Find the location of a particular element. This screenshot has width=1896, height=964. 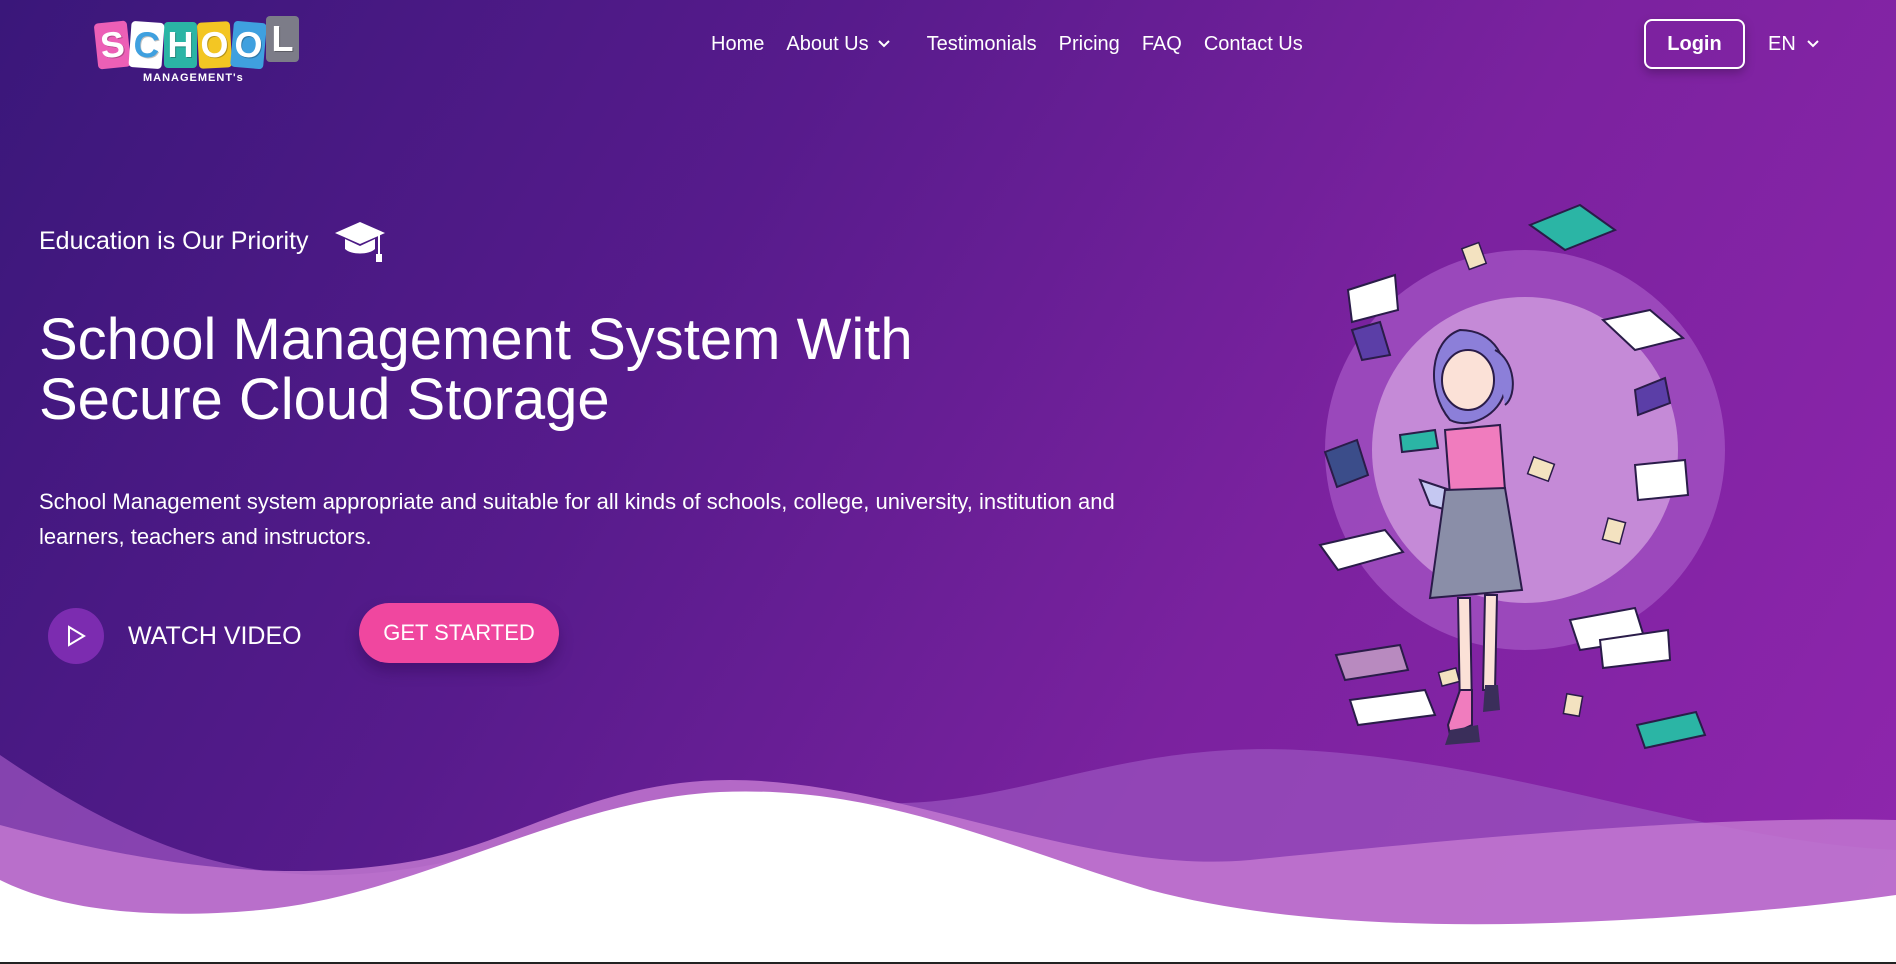

school-management-logo: S C H O O L MANAGEMENT's is located at coordinates (199, 58).